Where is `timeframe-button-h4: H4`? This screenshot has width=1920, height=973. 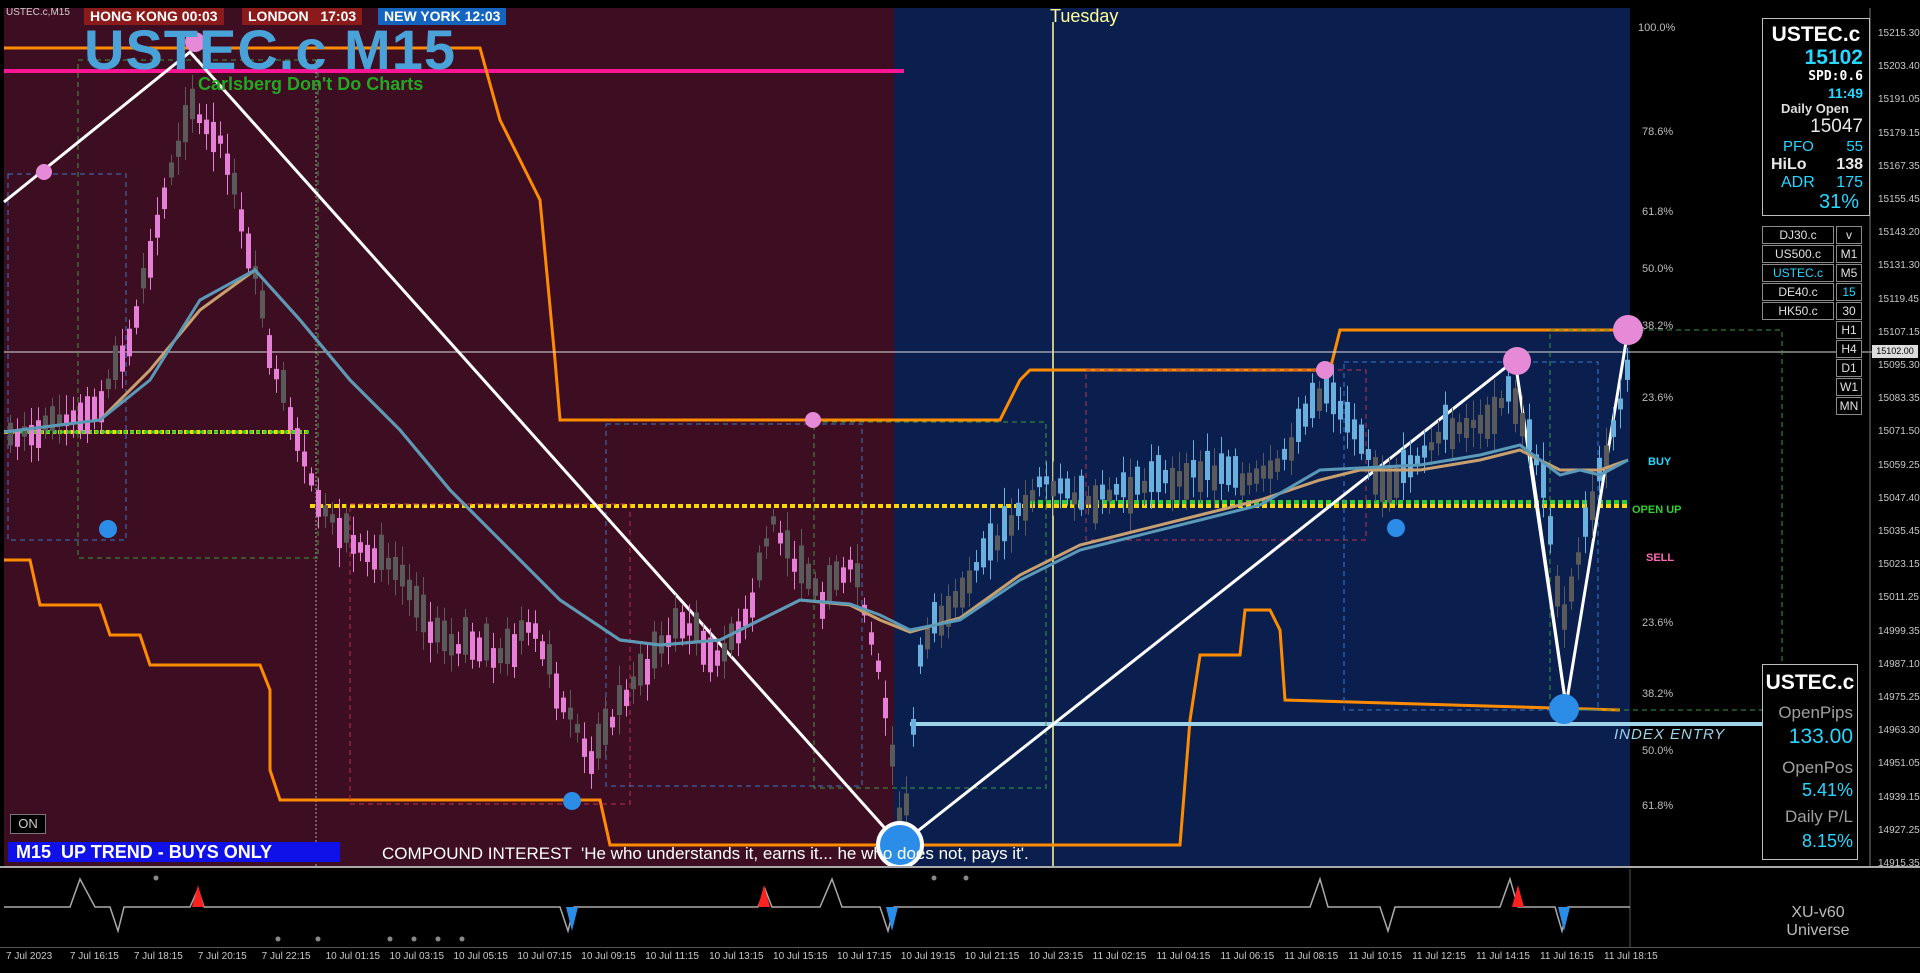
timeframe-button-h4: H4 is located at coordinates (1849, 349).